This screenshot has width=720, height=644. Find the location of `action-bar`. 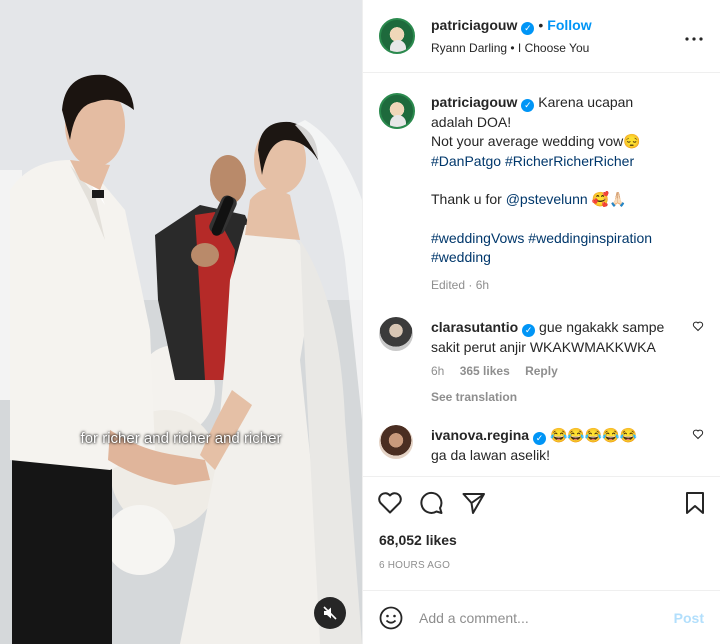

action-bar is located at coordinates (541, 502).